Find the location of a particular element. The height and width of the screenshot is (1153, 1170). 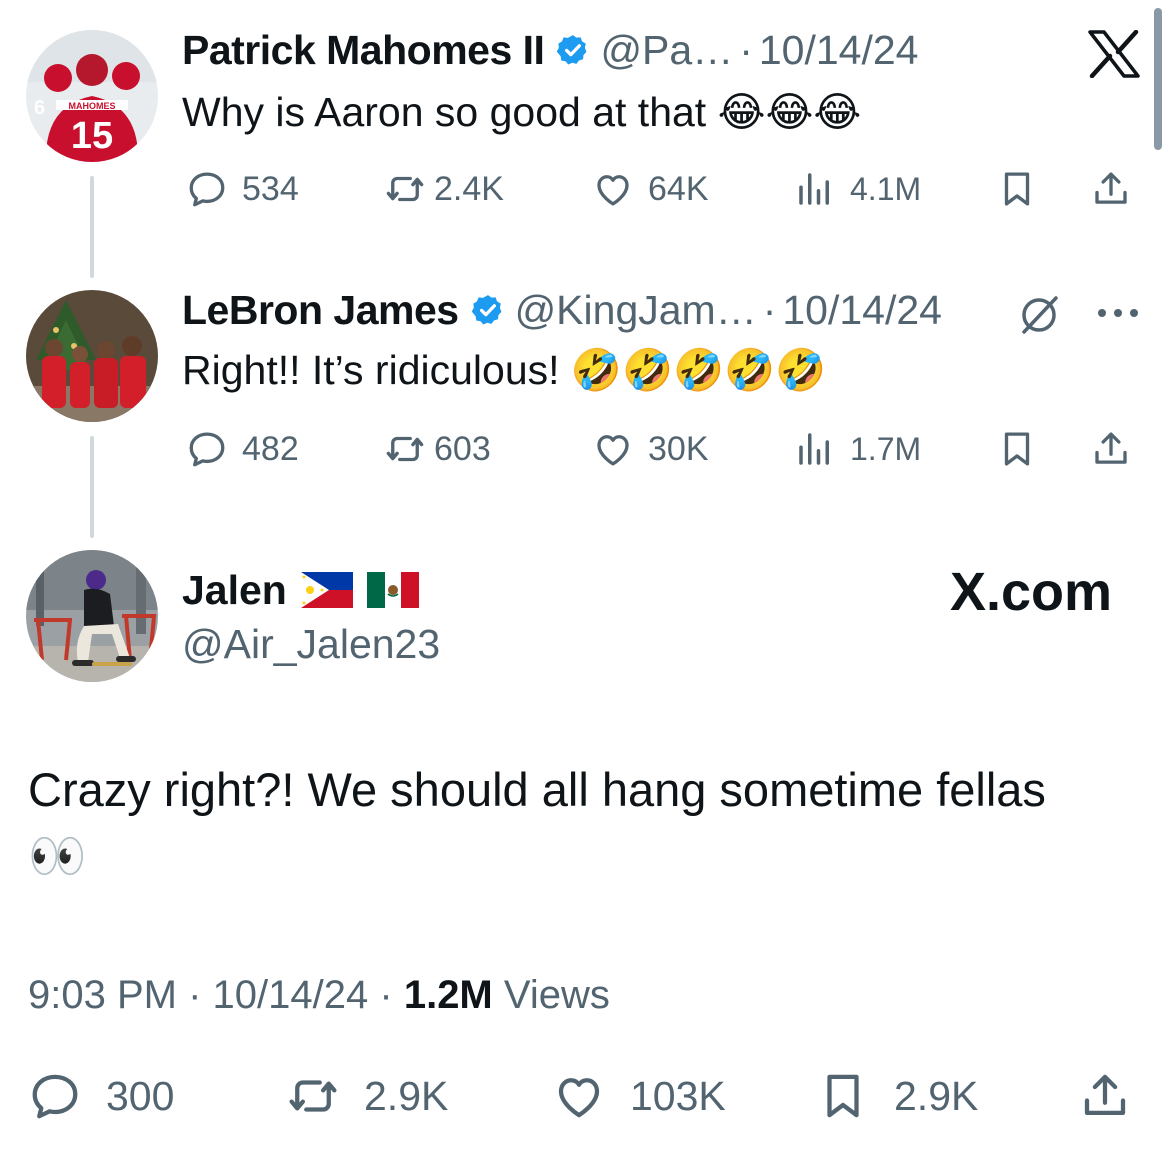

author-name: Patrick Mahomes II is located at coordinates (363, 50).